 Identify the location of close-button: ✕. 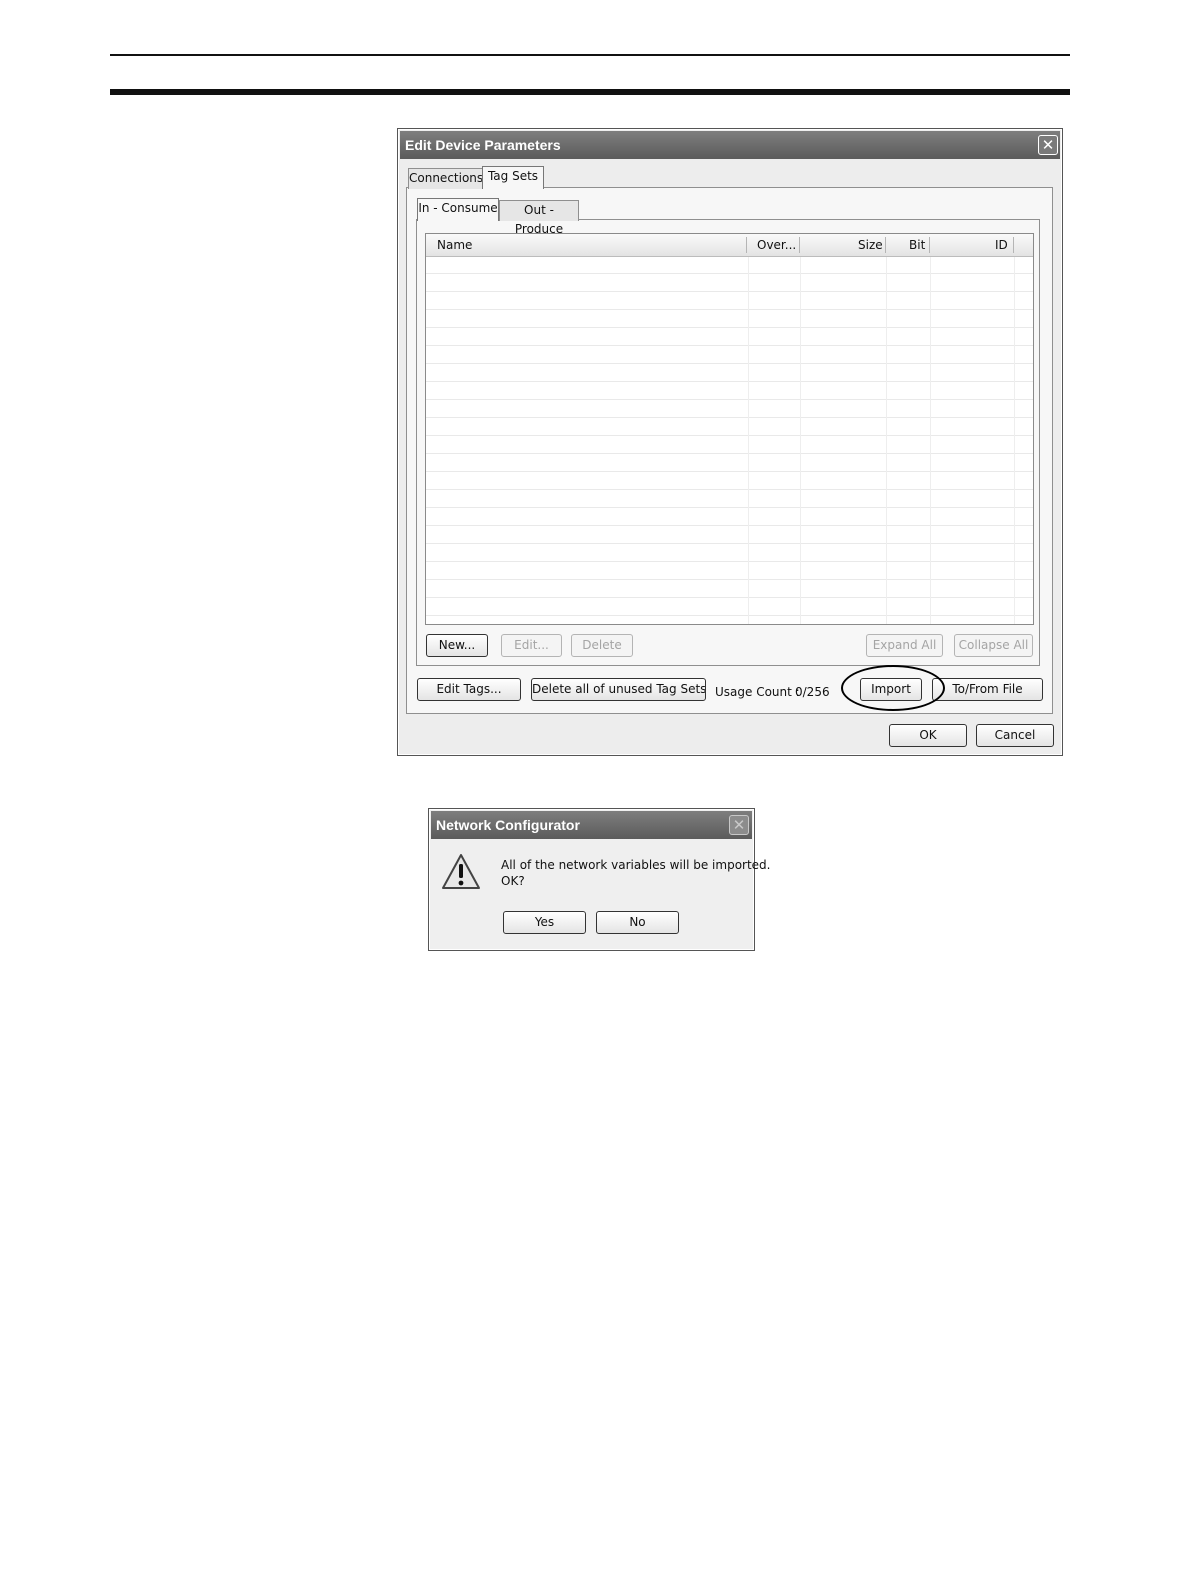
(1048, 145).